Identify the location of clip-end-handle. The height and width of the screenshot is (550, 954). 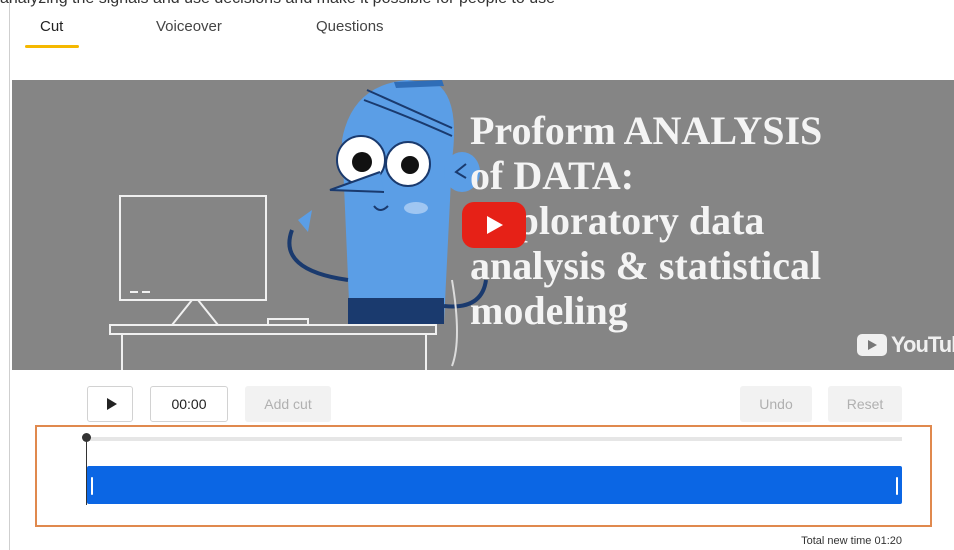
(897, 486).